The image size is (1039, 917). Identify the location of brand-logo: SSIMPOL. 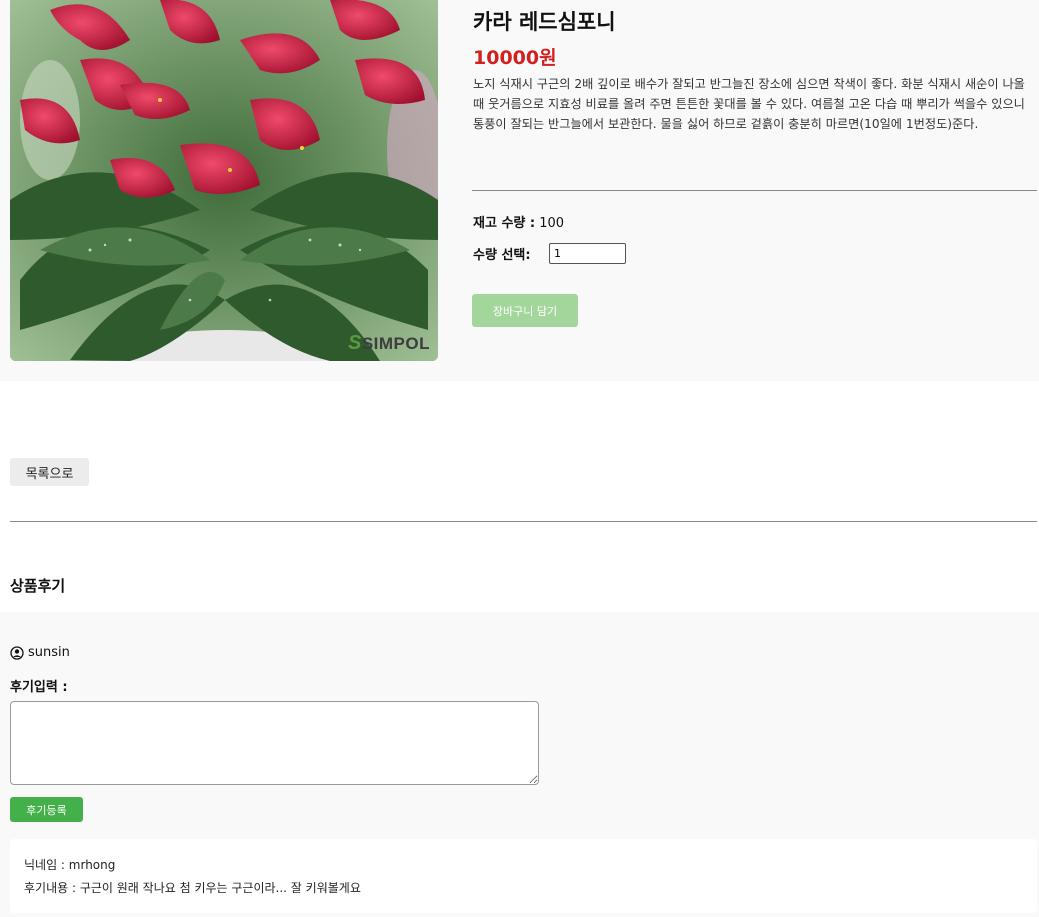
(388, 343).